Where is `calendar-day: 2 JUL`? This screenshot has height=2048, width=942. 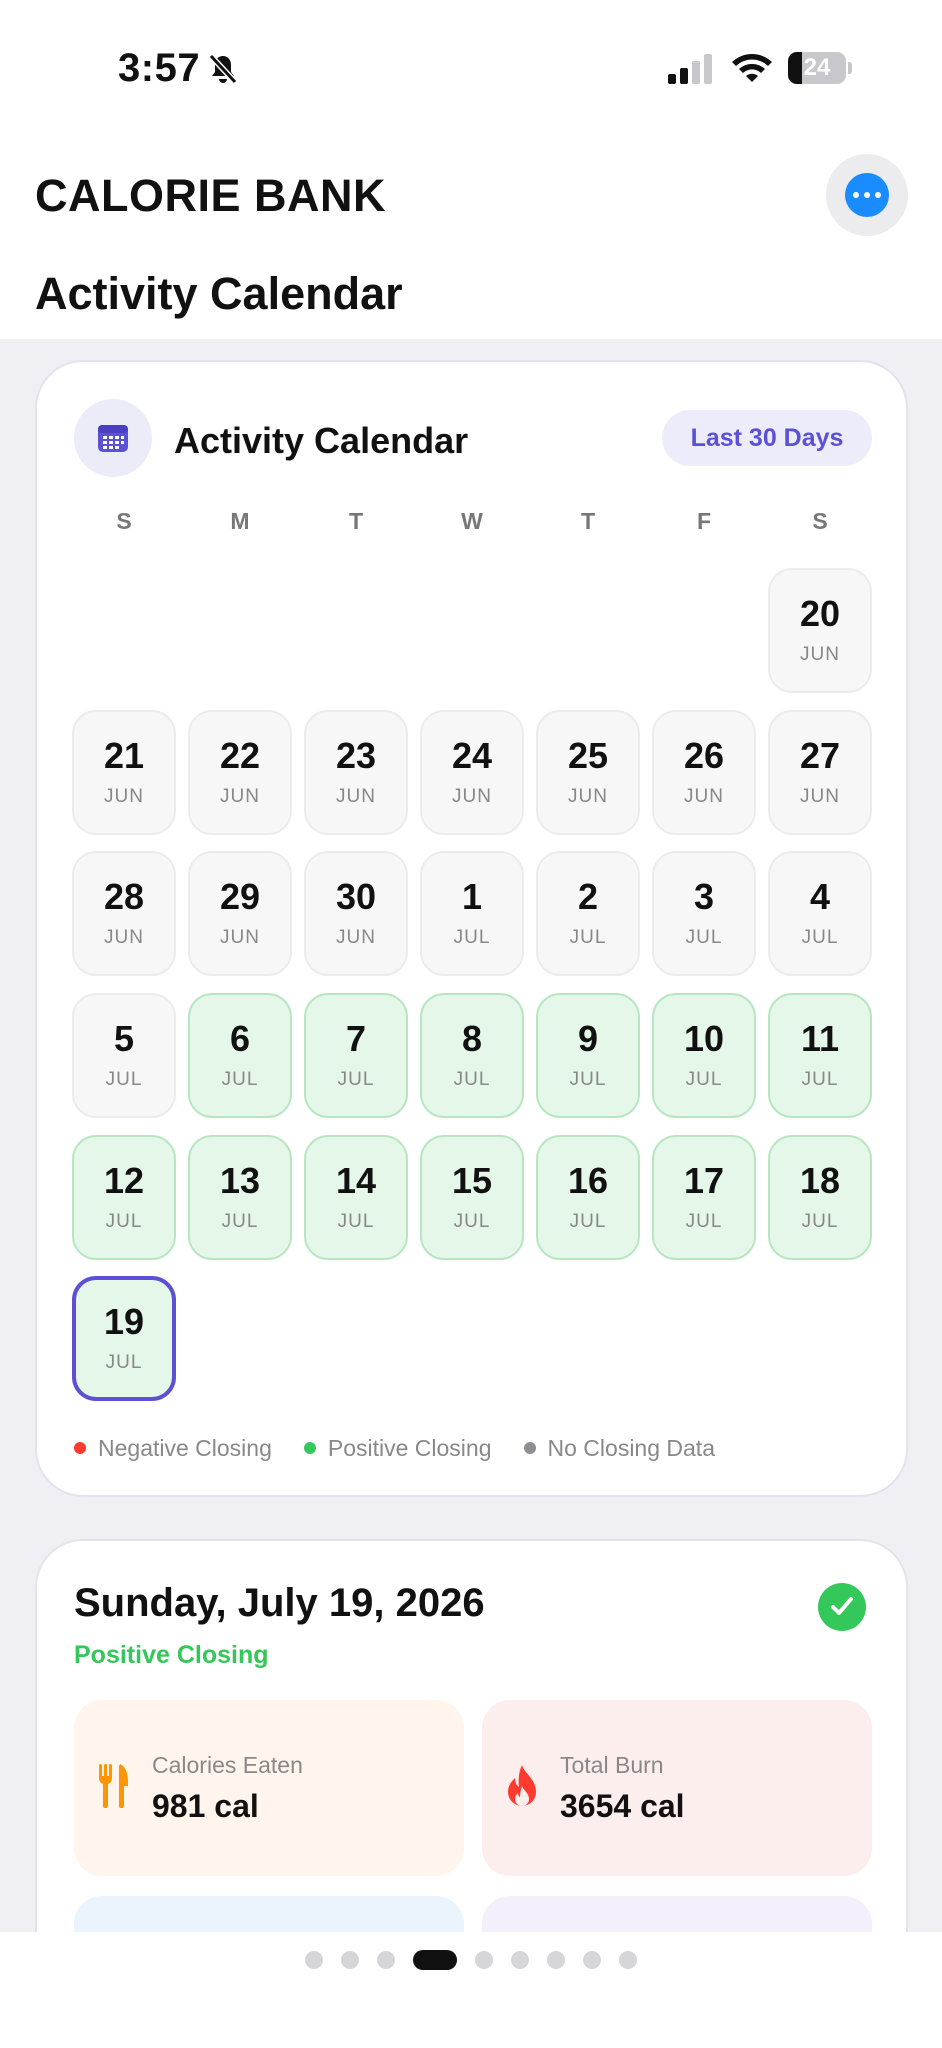 calendar-day: 2 JUL is located at coordinates (588, 913).